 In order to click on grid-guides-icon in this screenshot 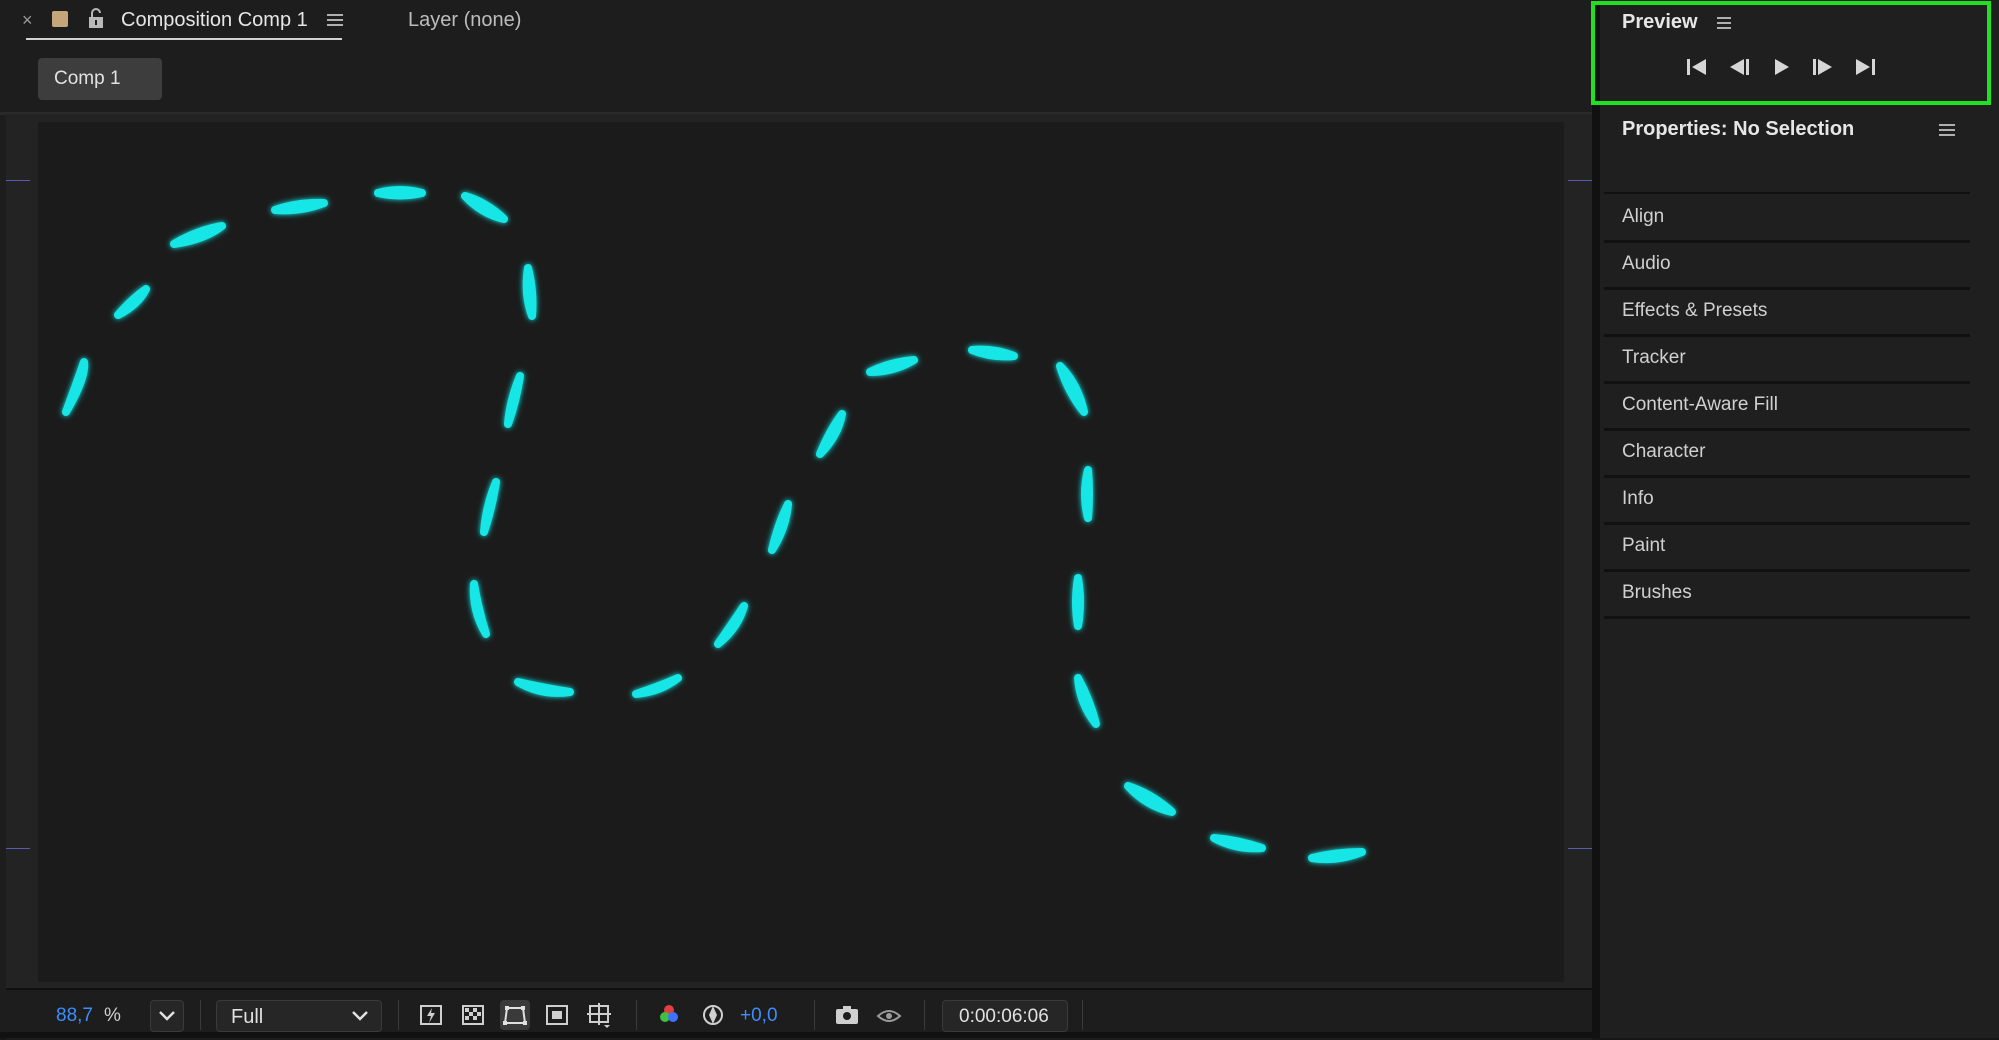, I will do `click(599, 1015)`.